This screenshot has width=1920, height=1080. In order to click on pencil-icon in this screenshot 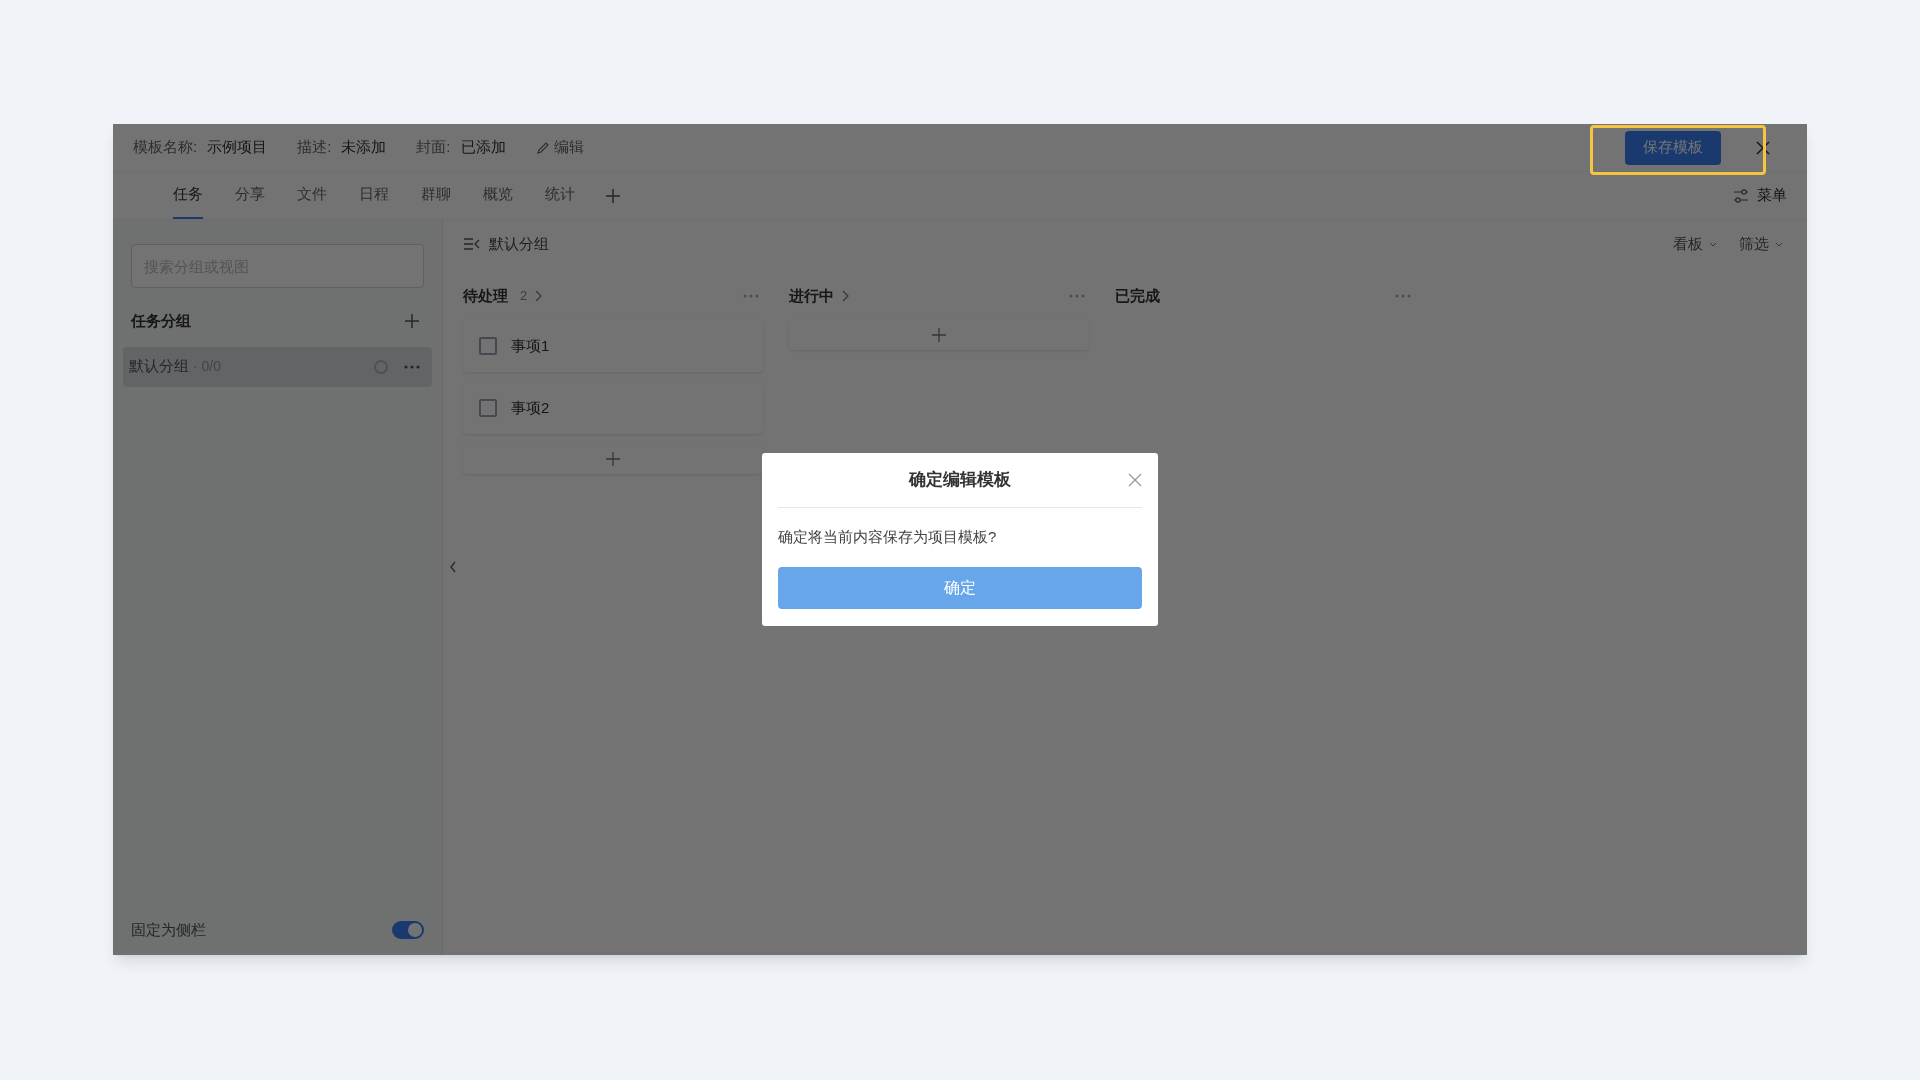, I will do `click(542, 147)`.